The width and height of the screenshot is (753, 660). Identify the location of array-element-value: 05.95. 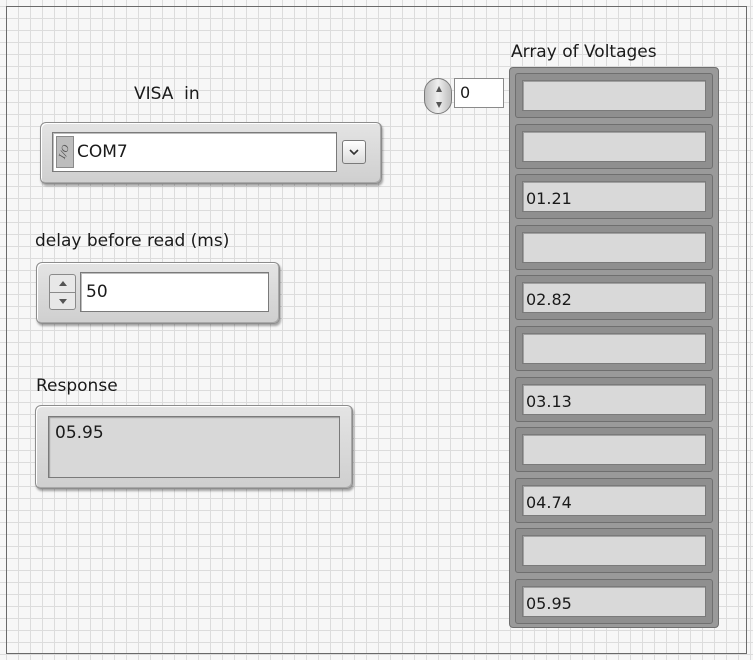
(614, 601).